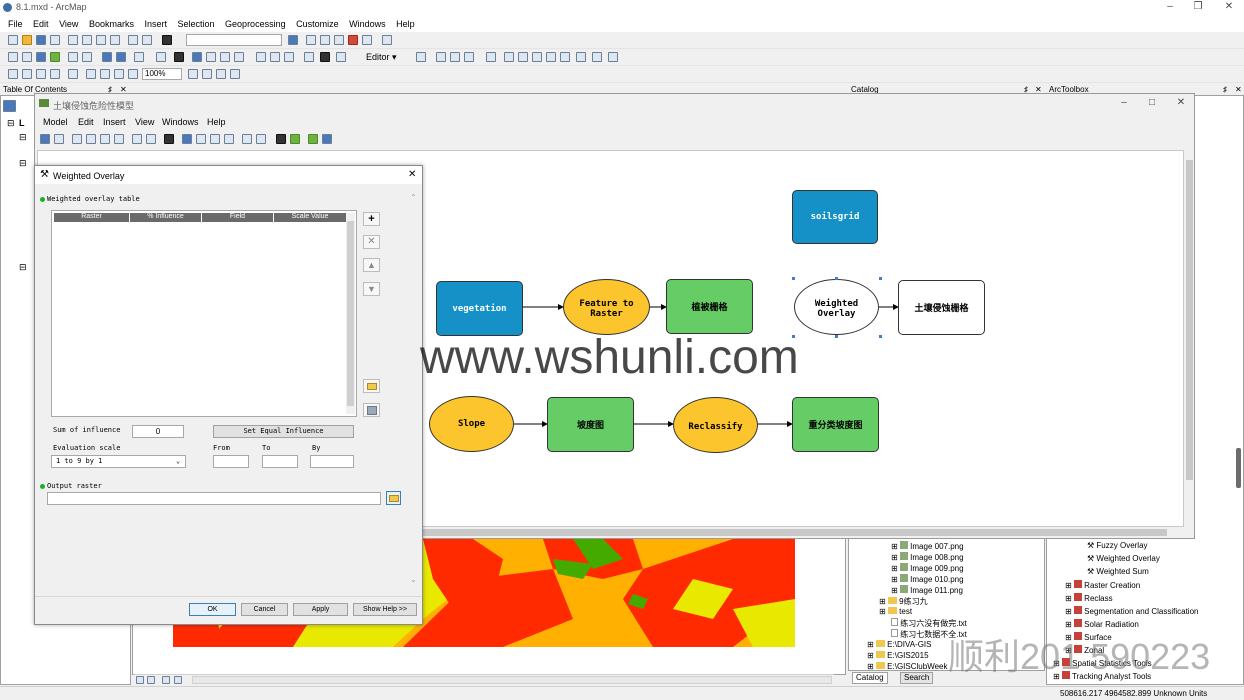 The image size is (1244, 700). Describe the element at coordinates (101, 40) in the screenshot. I see `paste-icon` at that location.